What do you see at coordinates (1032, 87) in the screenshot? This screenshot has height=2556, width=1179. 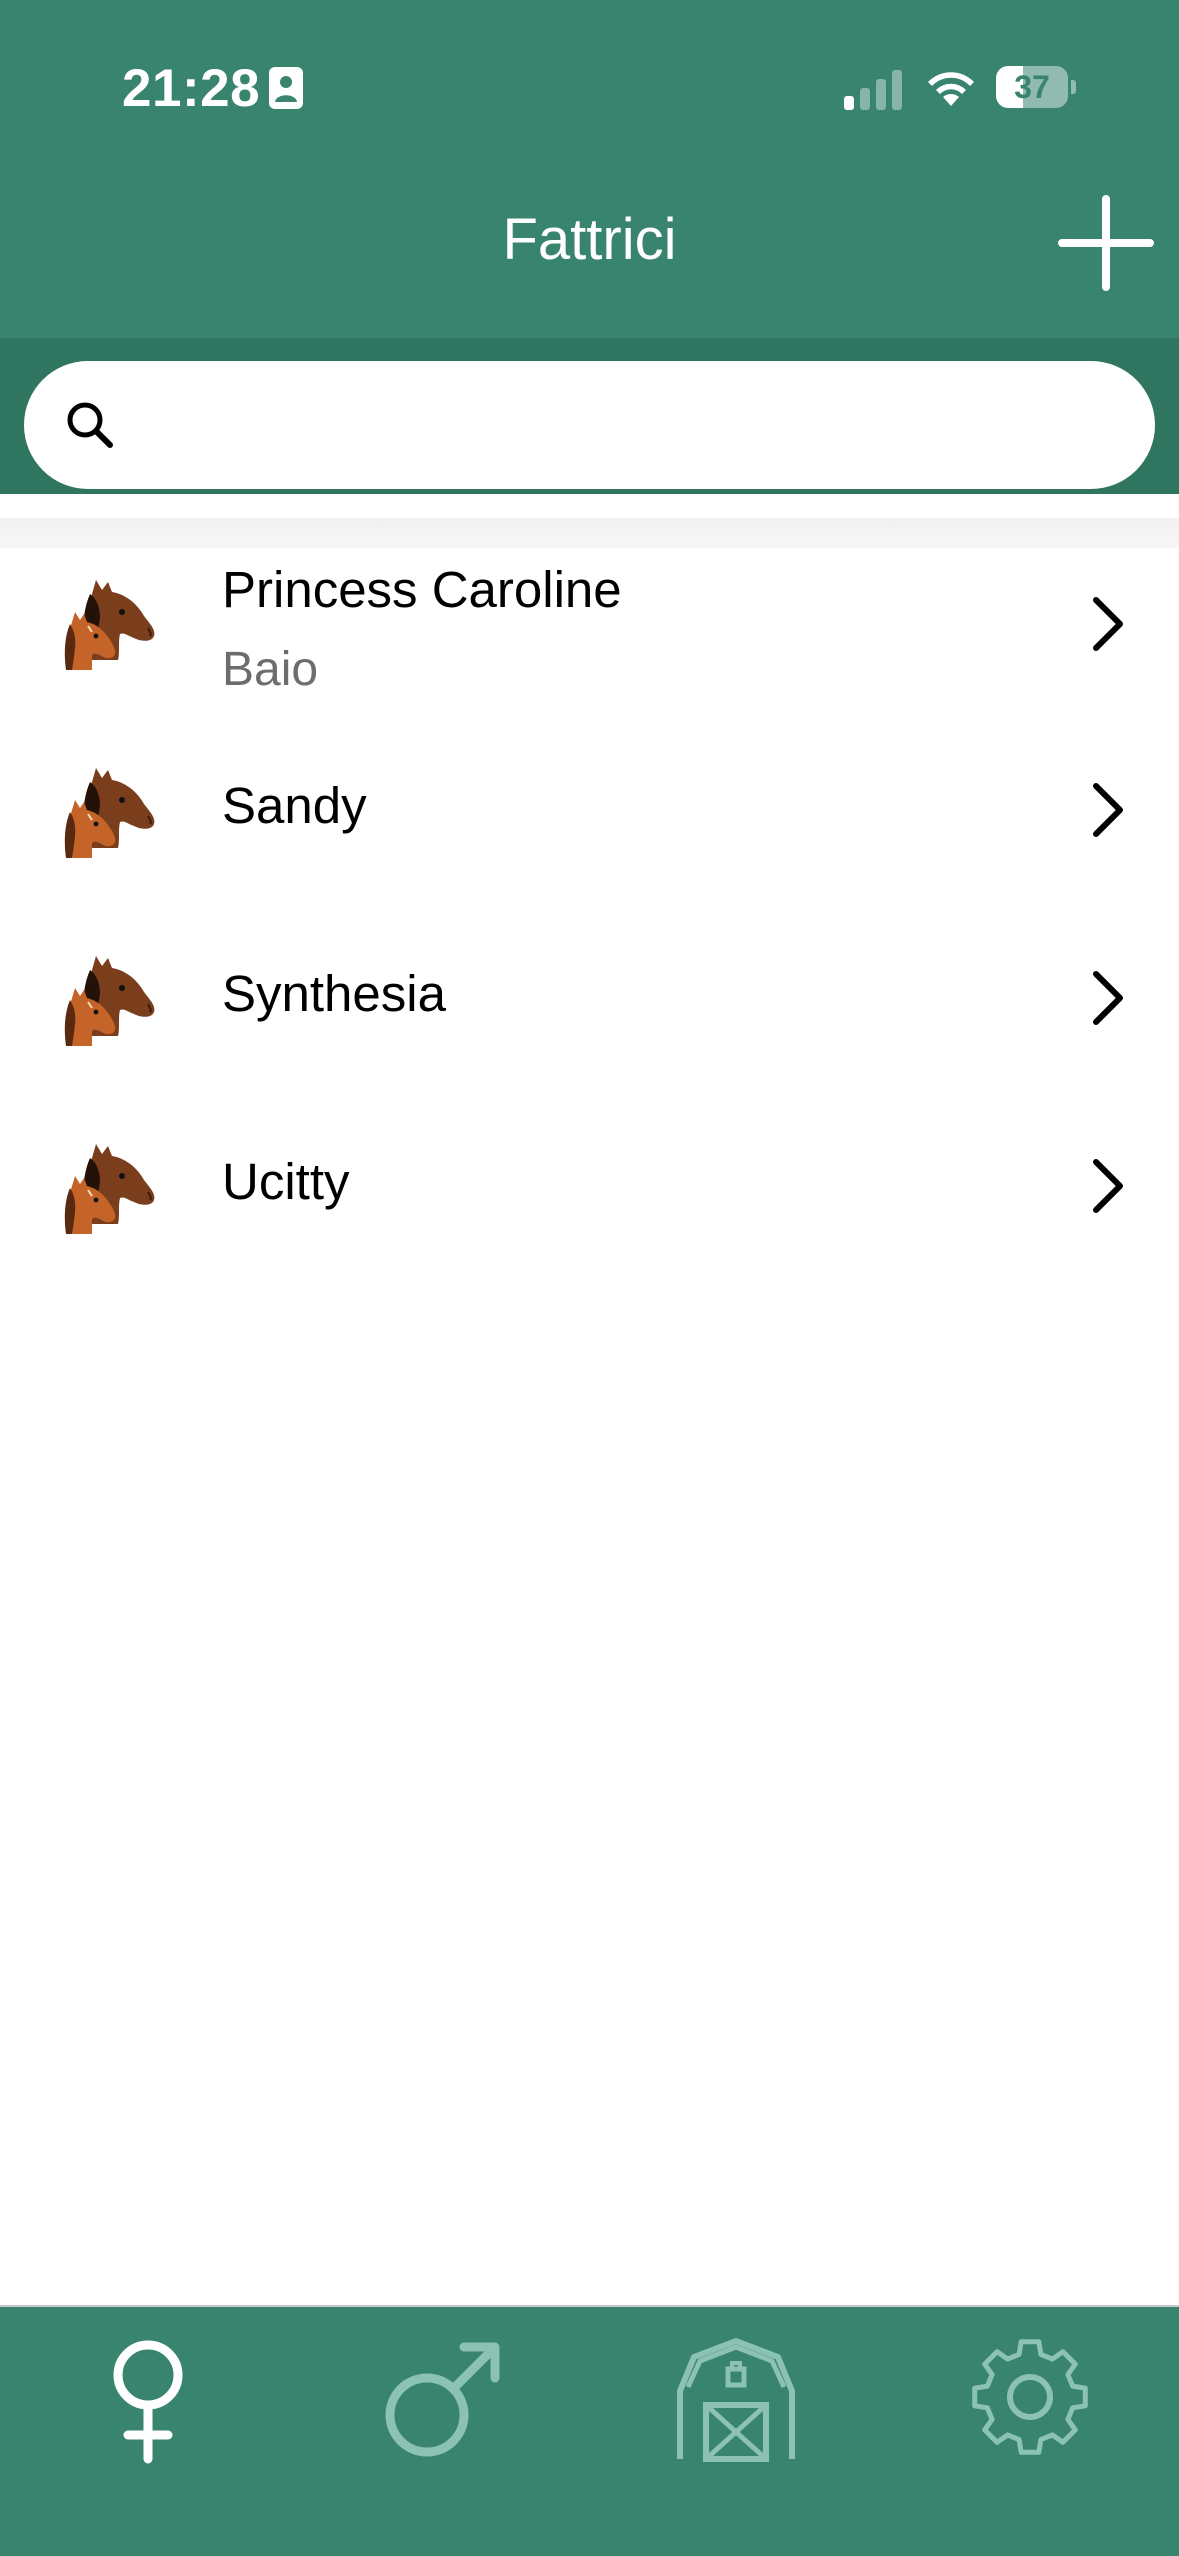 I see `battery-percent: 37` at bounding box center [1032, 87].